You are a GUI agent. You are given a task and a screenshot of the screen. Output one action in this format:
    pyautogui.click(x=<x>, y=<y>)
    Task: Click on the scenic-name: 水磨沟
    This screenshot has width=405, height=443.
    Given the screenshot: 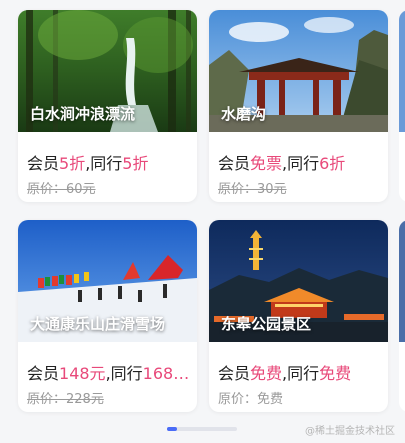 What is the action you would take?
    pyautogui.click(x=244, y=114)
    